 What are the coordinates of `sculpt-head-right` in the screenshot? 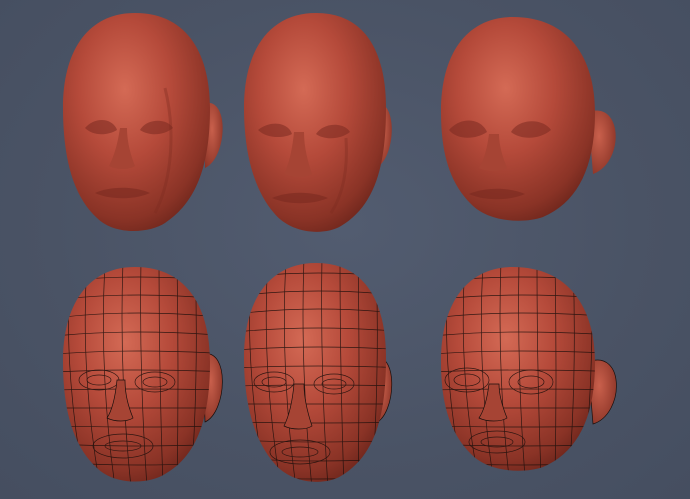 It's located at (530, 119).